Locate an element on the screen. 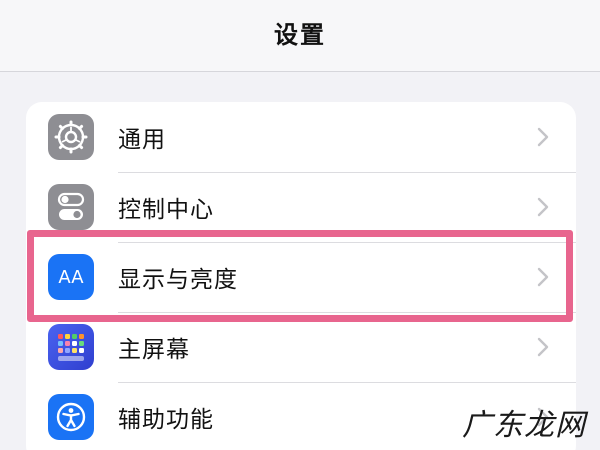  home-screen-grid-icon is located at coordinates (71, 347).